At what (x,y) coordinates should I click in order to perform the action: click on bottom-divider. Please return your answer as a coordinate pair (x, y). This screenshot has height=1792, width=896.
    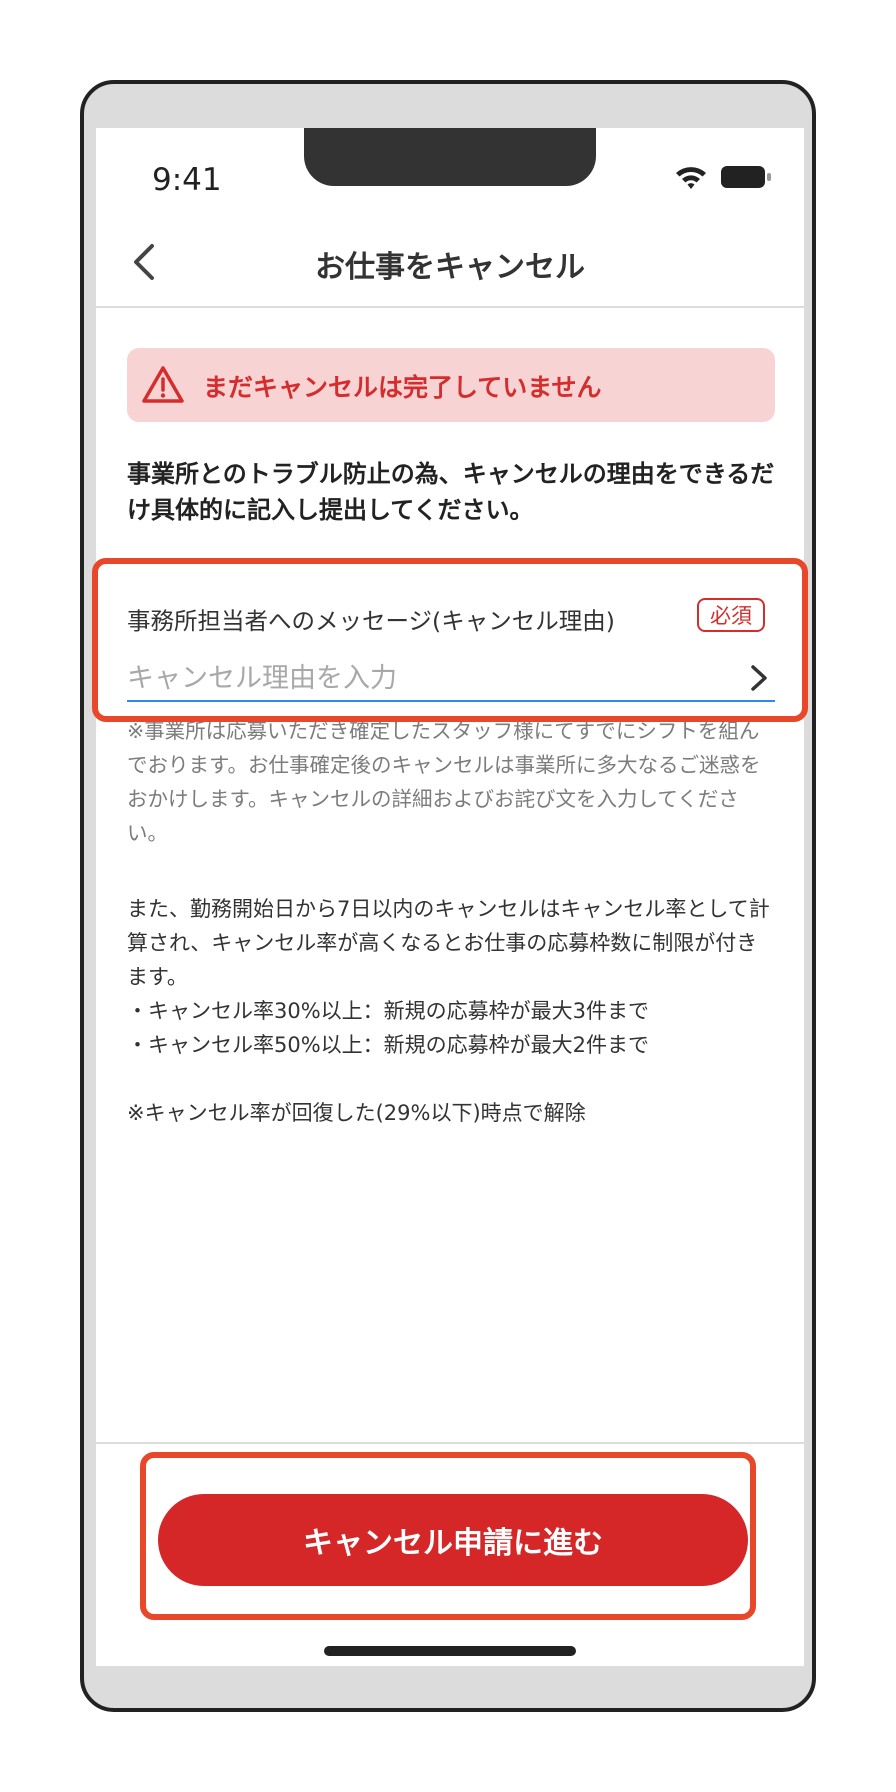
    Looking at the image, I should click on (450, 1443).